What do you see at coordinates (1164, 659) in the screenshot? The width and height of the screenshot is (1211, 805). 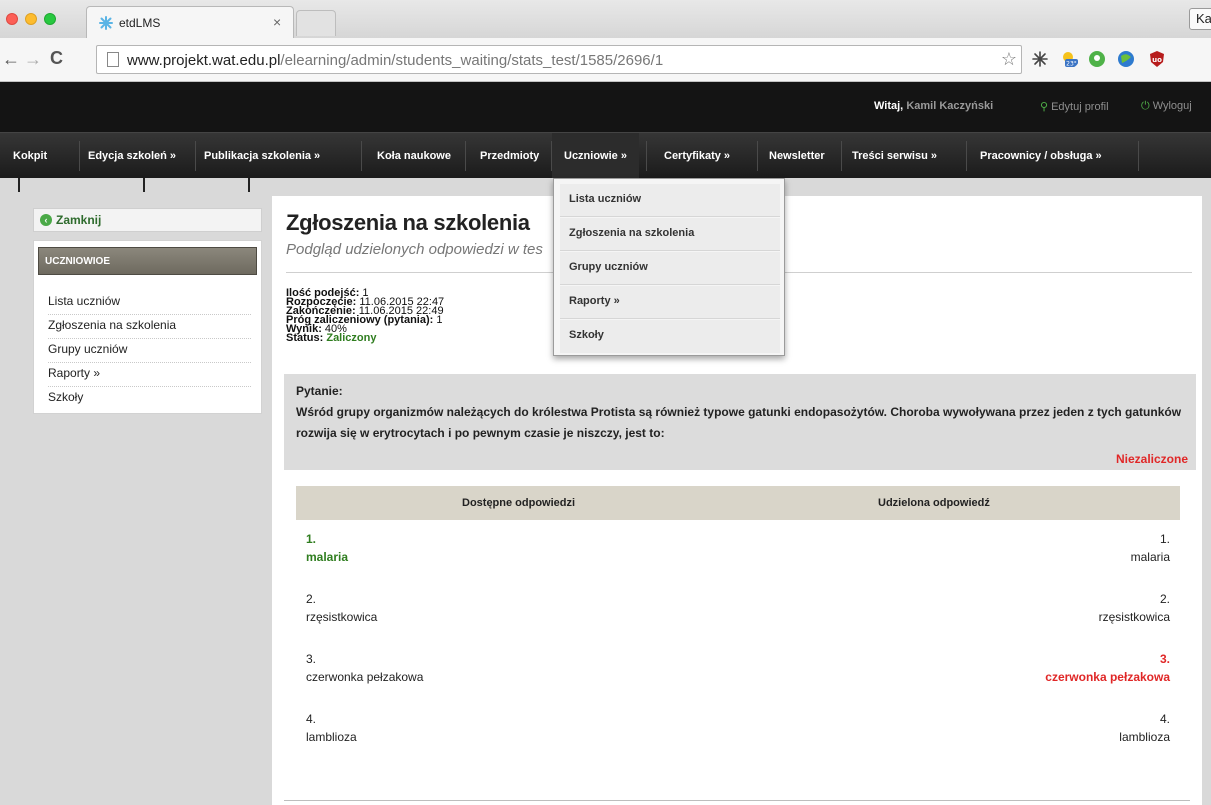 I see `given-answer-number: 3.` at bounding box center [1164, 659].